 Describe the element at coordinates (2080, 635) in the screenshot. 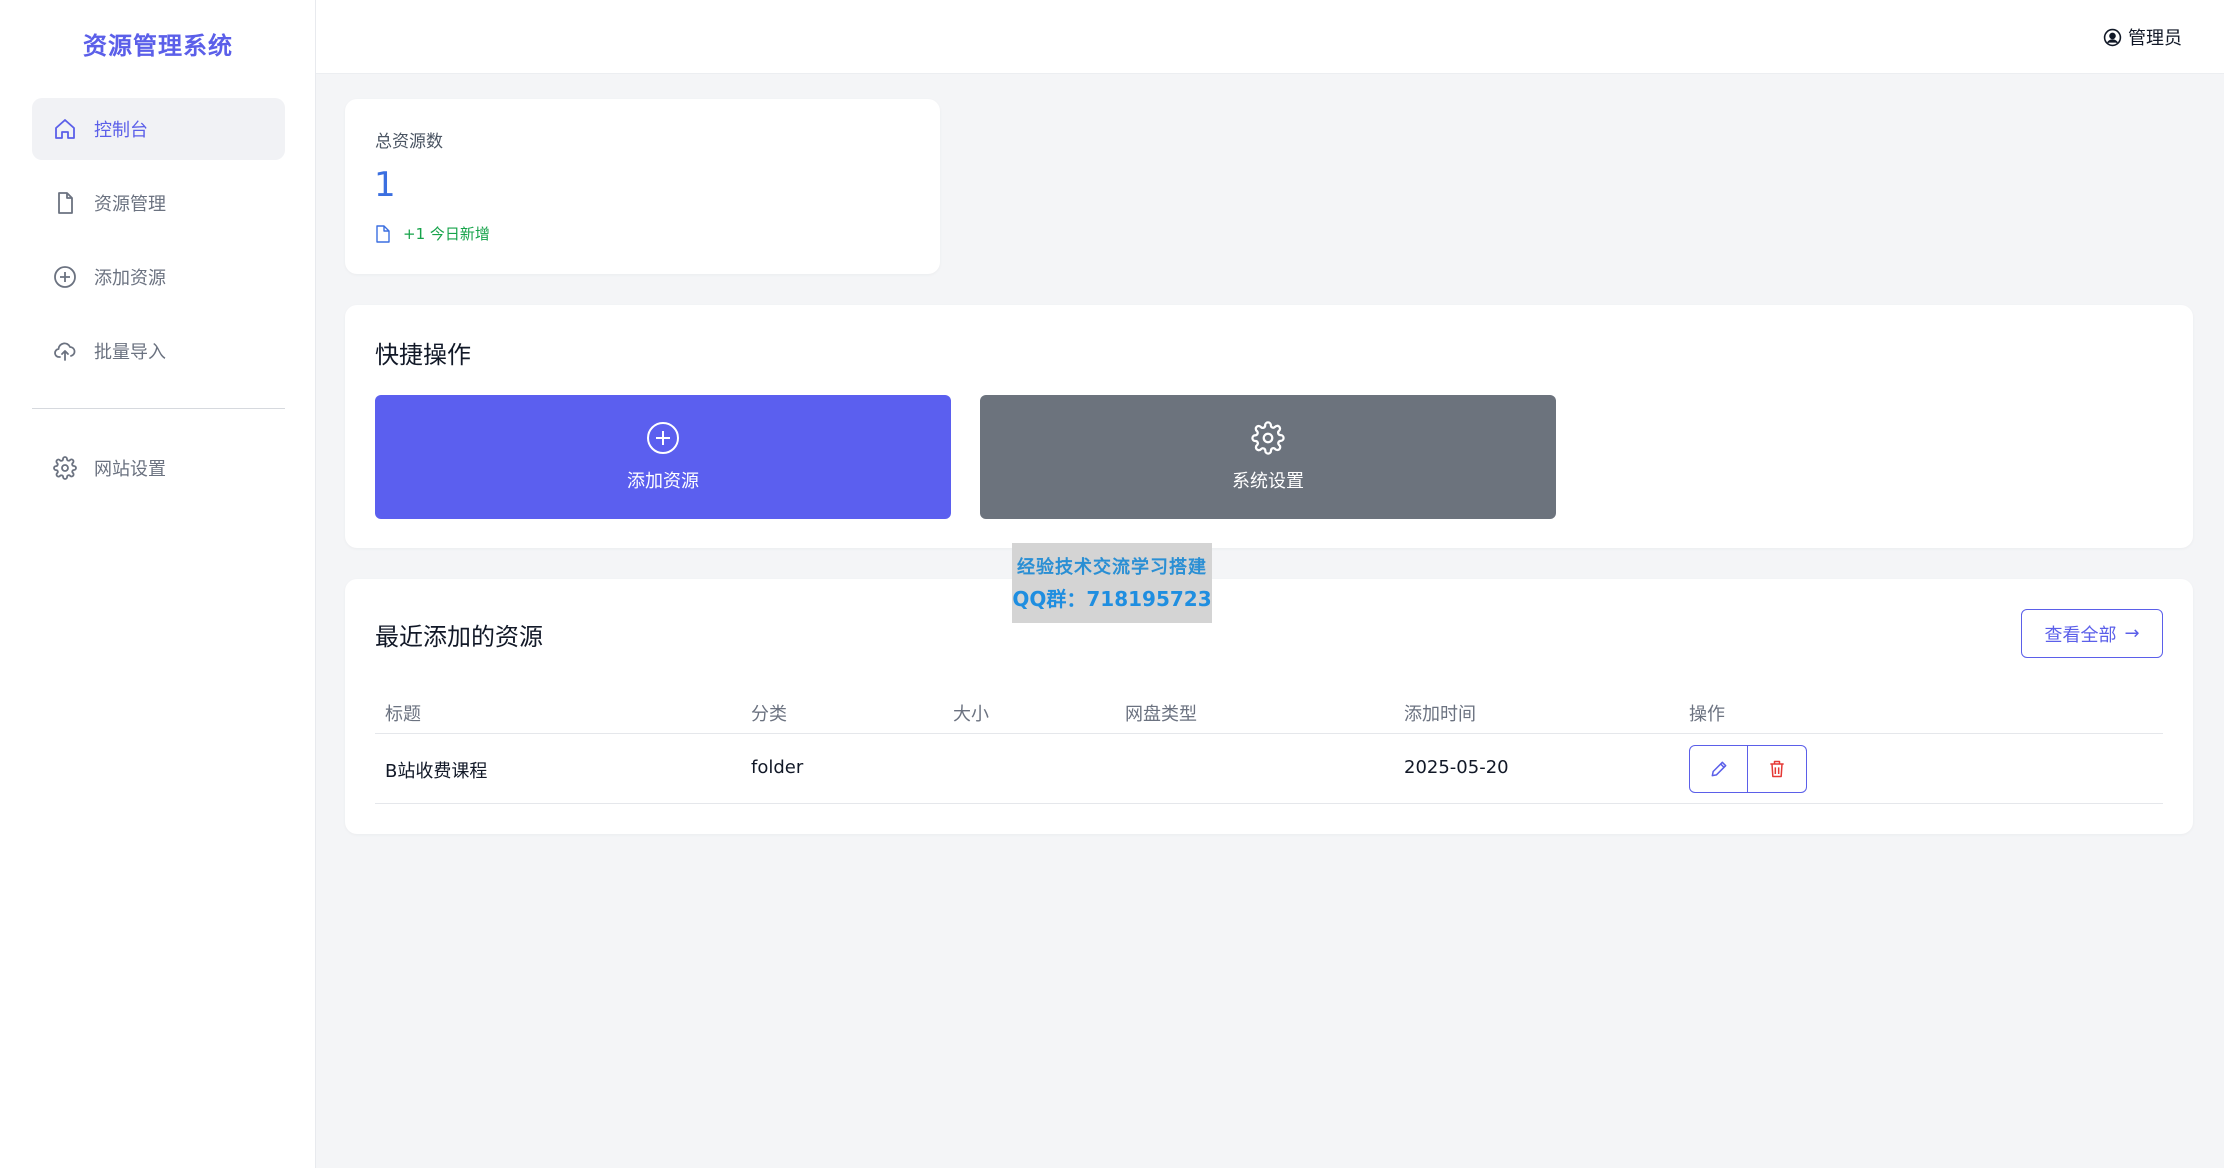

I see `view-all-label: 查看全部` at that location.